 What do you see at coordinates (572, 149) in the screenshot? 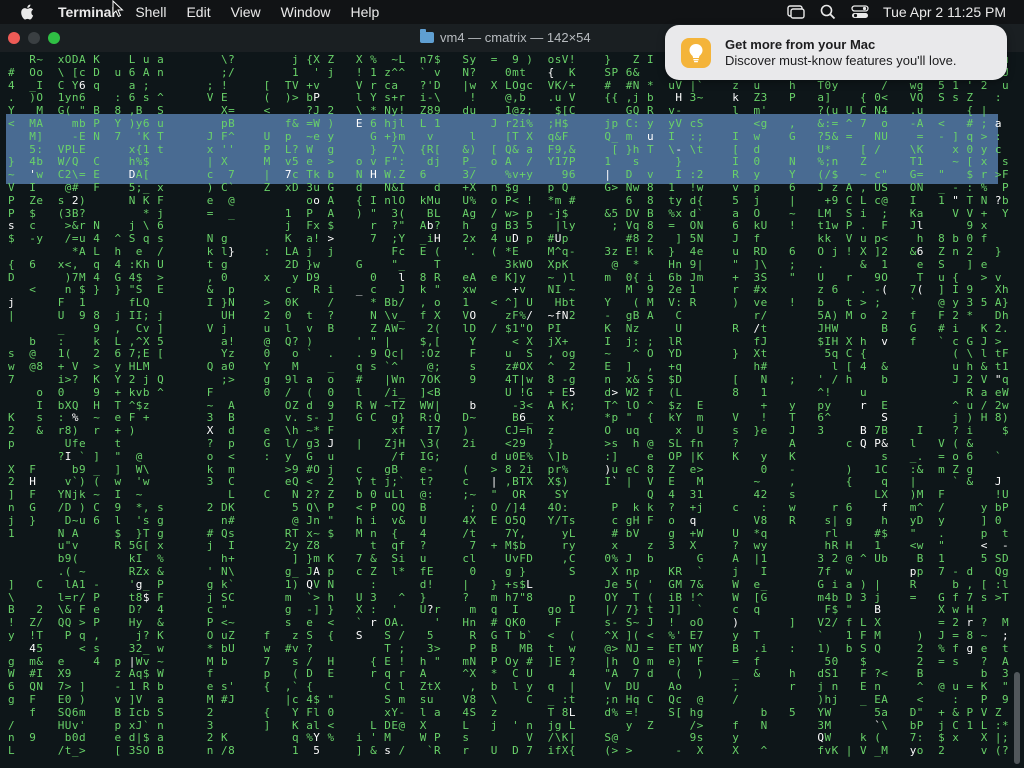
I see `matrix-glyph: &` at bounding box center [572, 149].